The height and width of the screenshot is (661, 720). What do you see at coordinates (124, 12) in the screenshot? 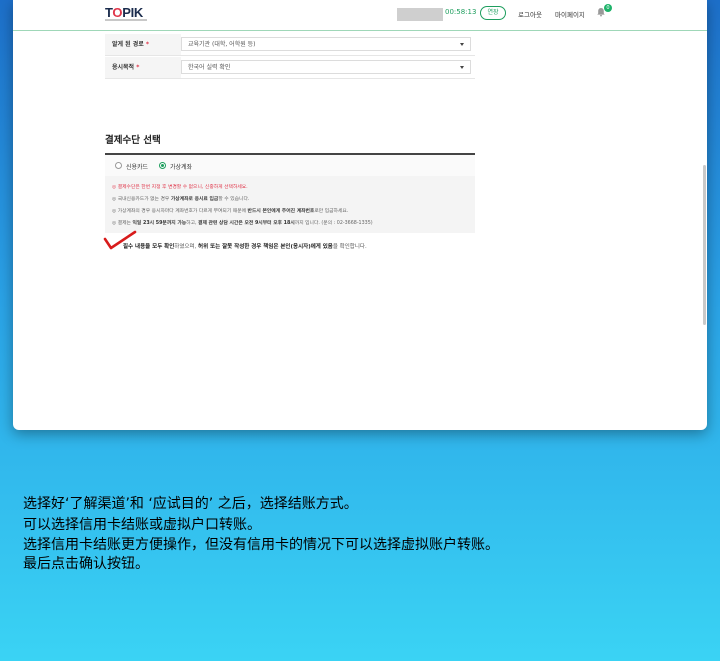
I see `topik-logo: TOPIK` at bounding box center [124, 12].